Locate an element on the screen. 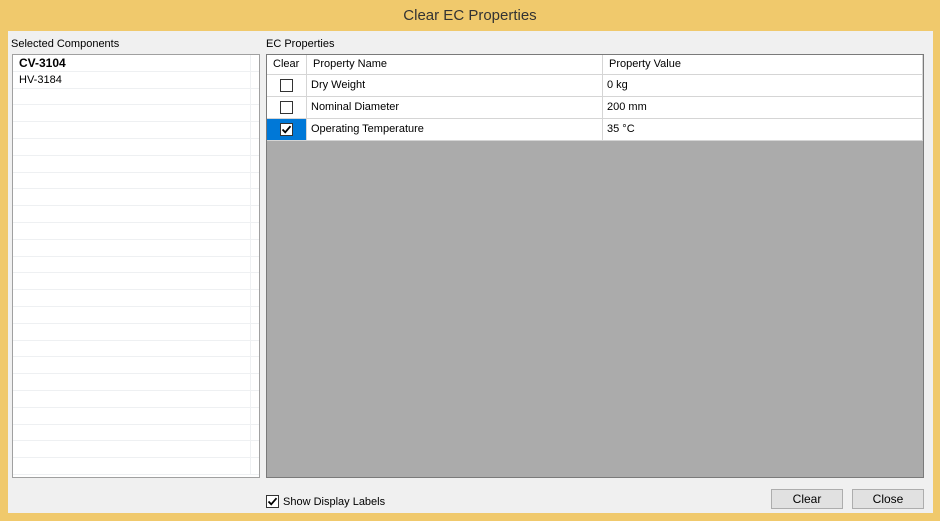 This screenshot has height=521, width=940. table-row: Operating Temperature 35 °C is located at coordinates (595, 130).